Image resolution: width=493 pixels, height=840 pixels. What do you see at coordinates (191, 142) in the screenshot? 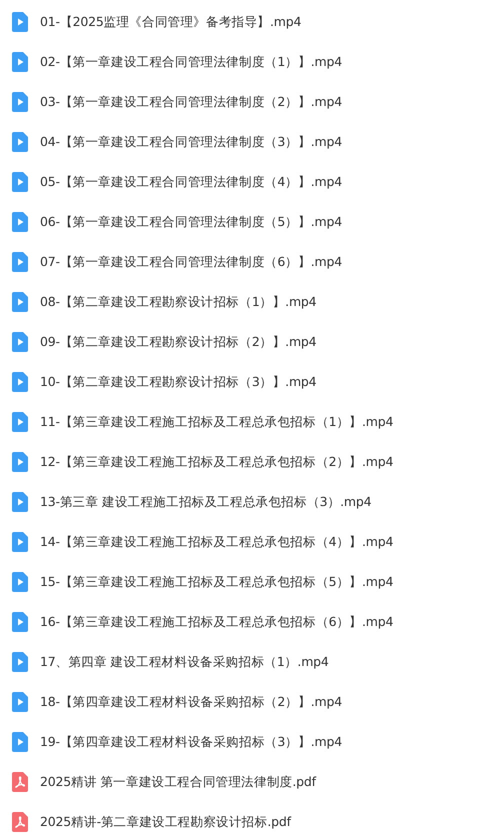
I see `file-name: 04-【第一章建设工程合同管理法律制度（3）】.mp4` at bounding box center [191, 142].